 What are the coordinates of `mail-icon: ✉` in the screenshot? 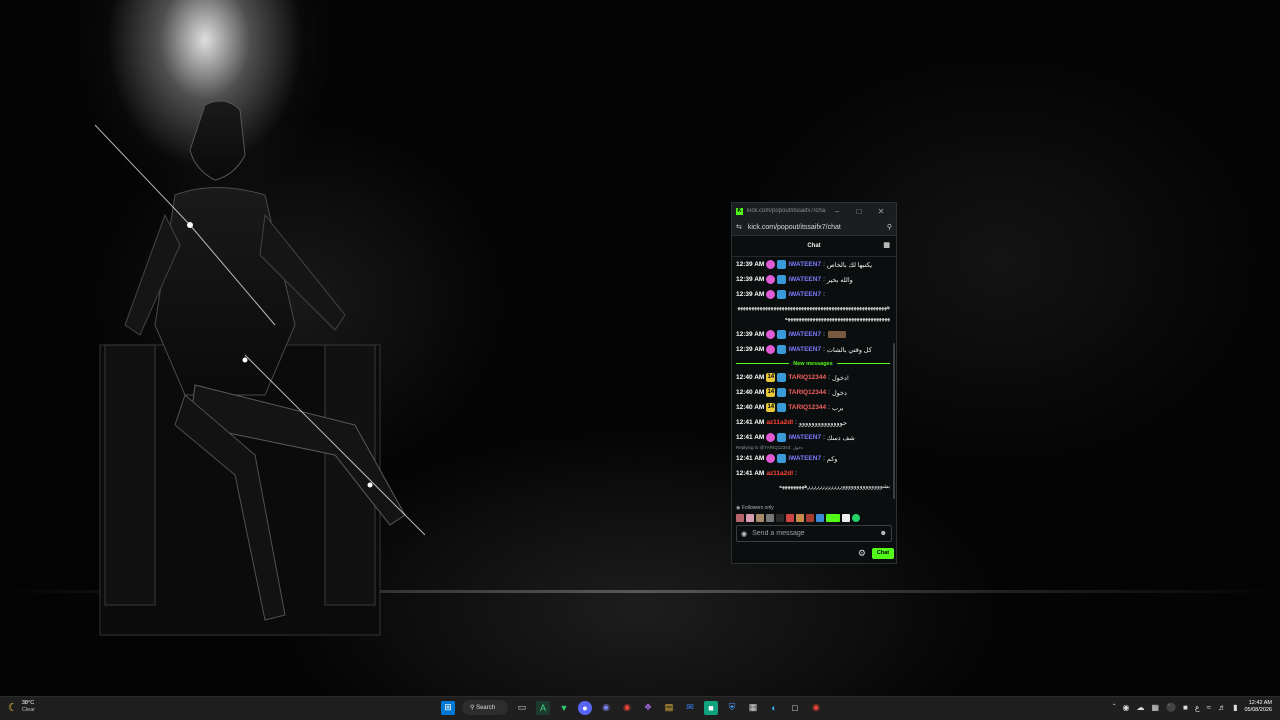 It's located at (690, 708).